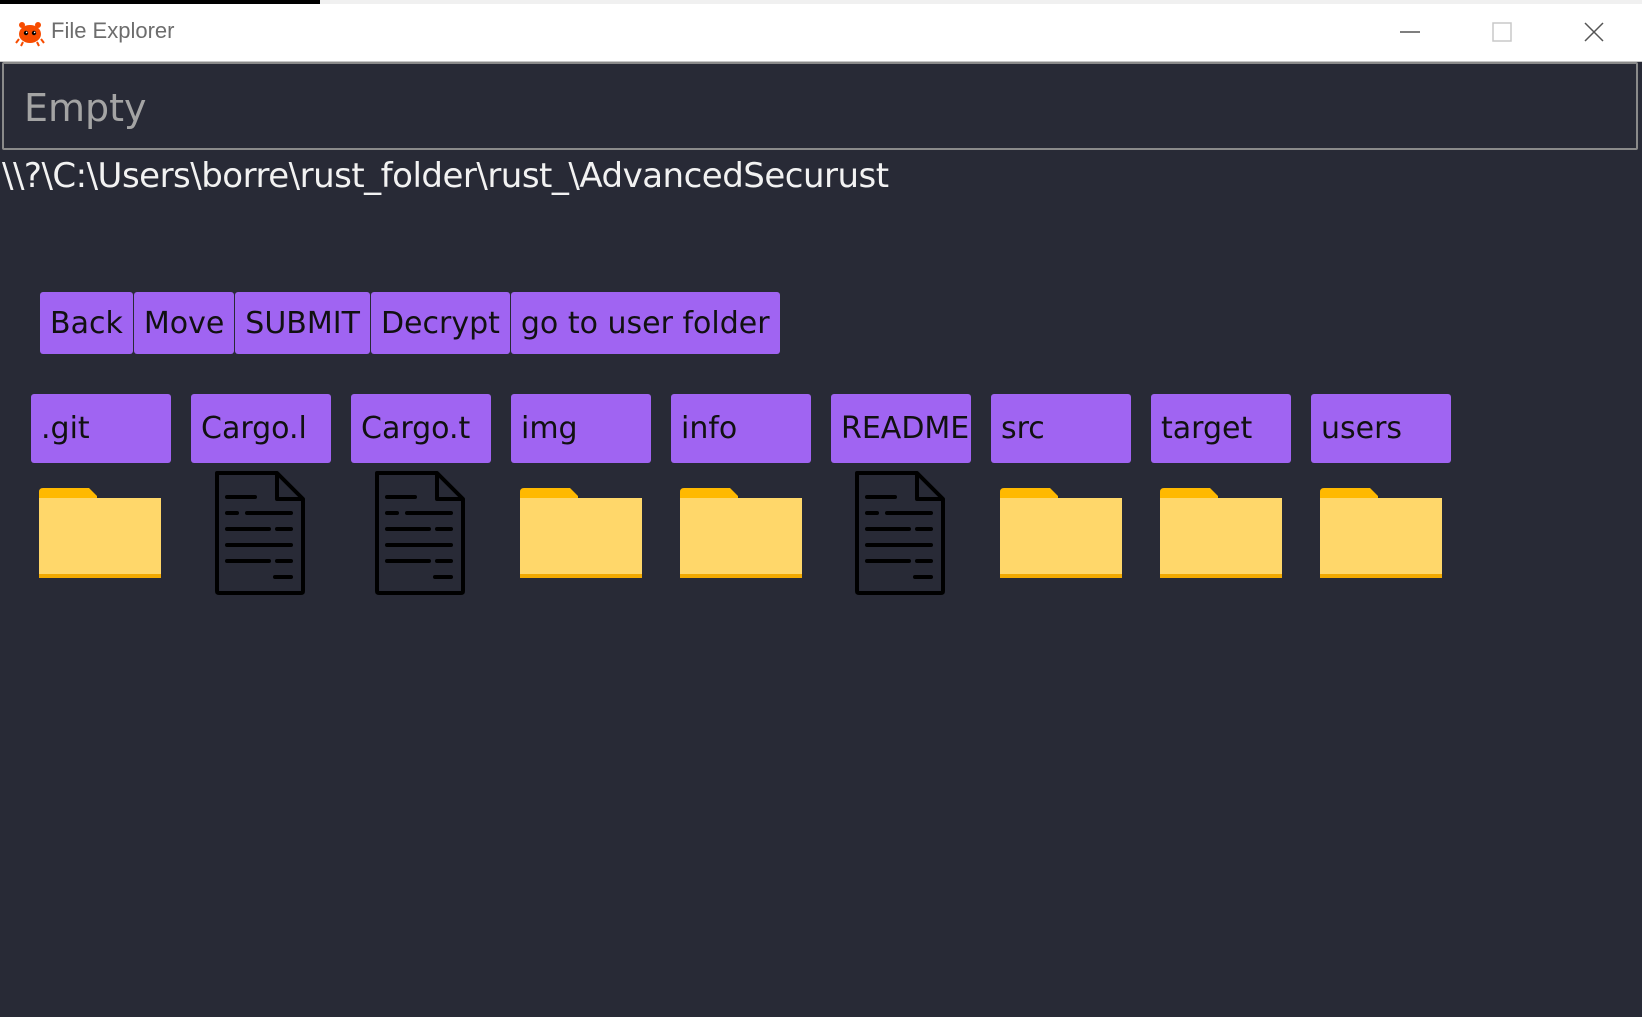 This screenshot has height=1017, width=1642. What do you see at coordinates (86, 323) in the screenshot?
I see `back-button: Back` at bounding box center [86, 323].